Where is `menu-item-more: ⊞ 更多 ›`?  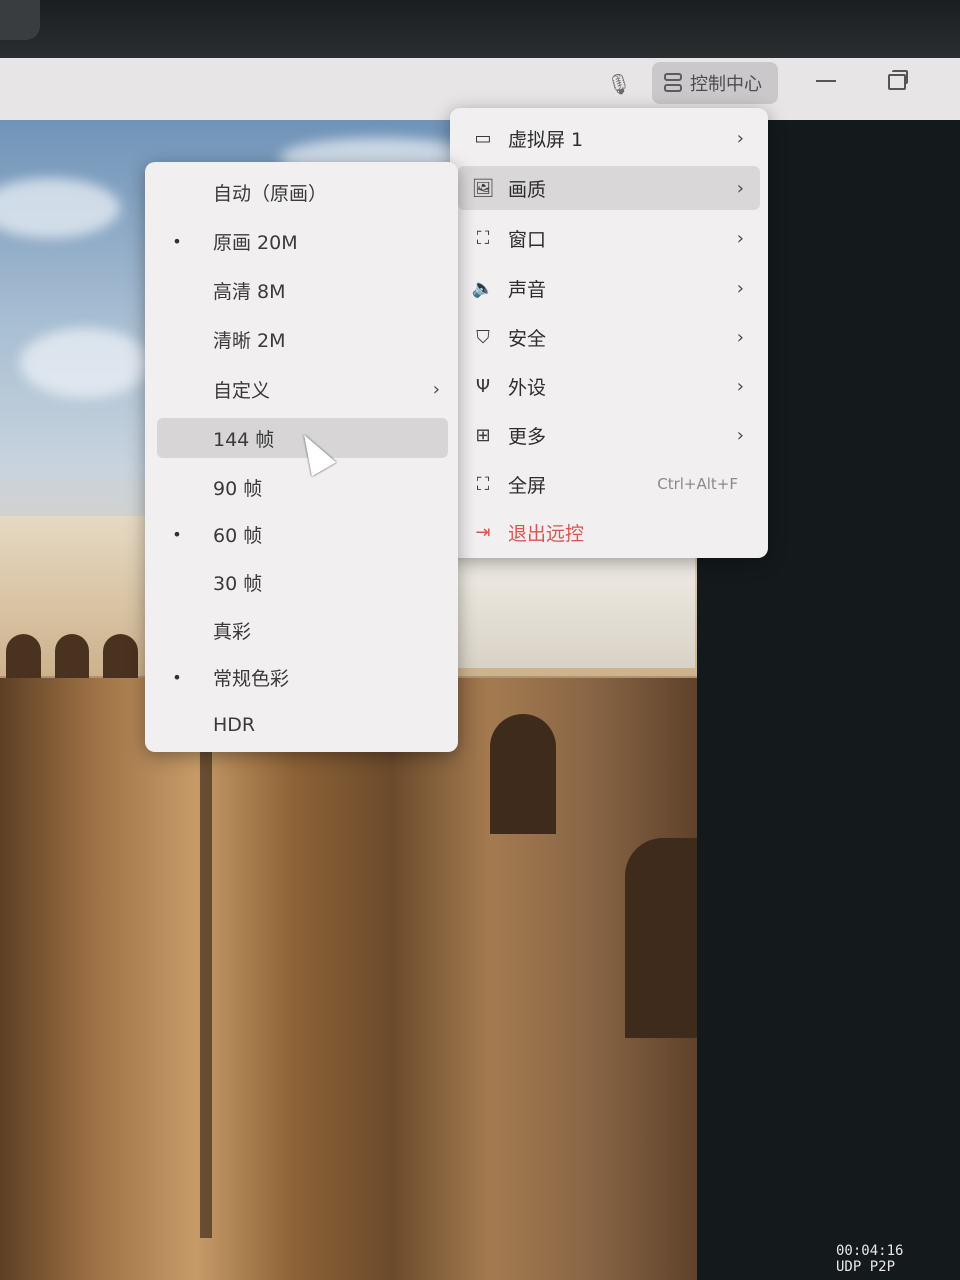 menu-item-more: ⊞ 更多 › is located at coordinates (609, 435).